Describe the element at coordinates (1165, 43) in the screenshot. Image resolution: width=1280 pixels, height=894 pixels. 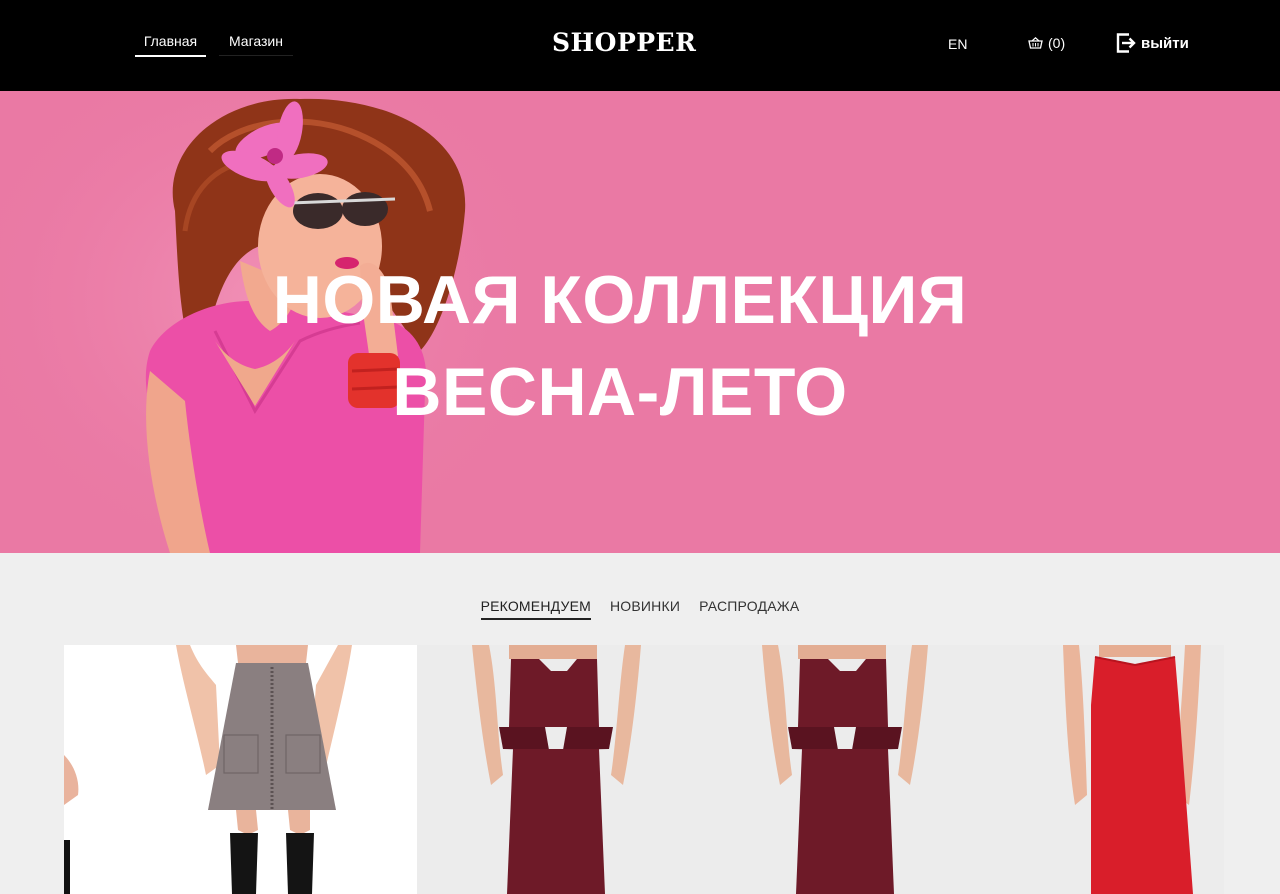
I see `logout-label: выйти` at that location.